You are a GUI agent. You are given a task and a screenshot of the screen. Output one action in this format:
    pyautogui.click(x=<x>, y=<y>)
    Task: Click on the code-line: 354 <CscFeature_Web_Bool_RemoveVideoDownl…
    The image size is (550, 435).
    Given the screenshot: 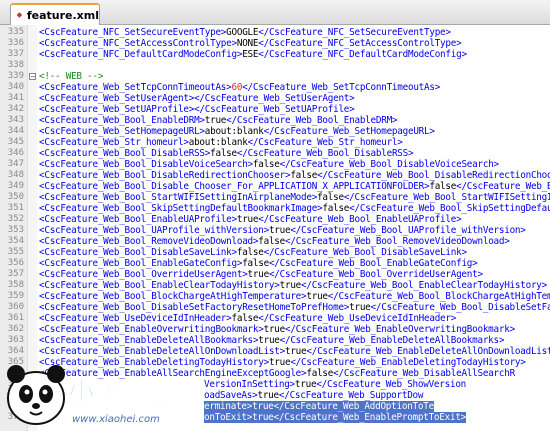 What is the action you would take?
    pyautogui.click(x=275, y=241)
    